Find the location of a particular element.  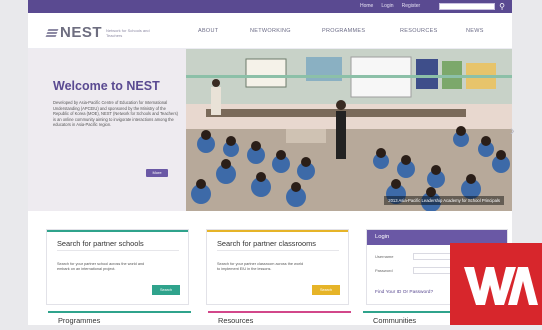

password-label: Password is located at coordinates (384, 270).